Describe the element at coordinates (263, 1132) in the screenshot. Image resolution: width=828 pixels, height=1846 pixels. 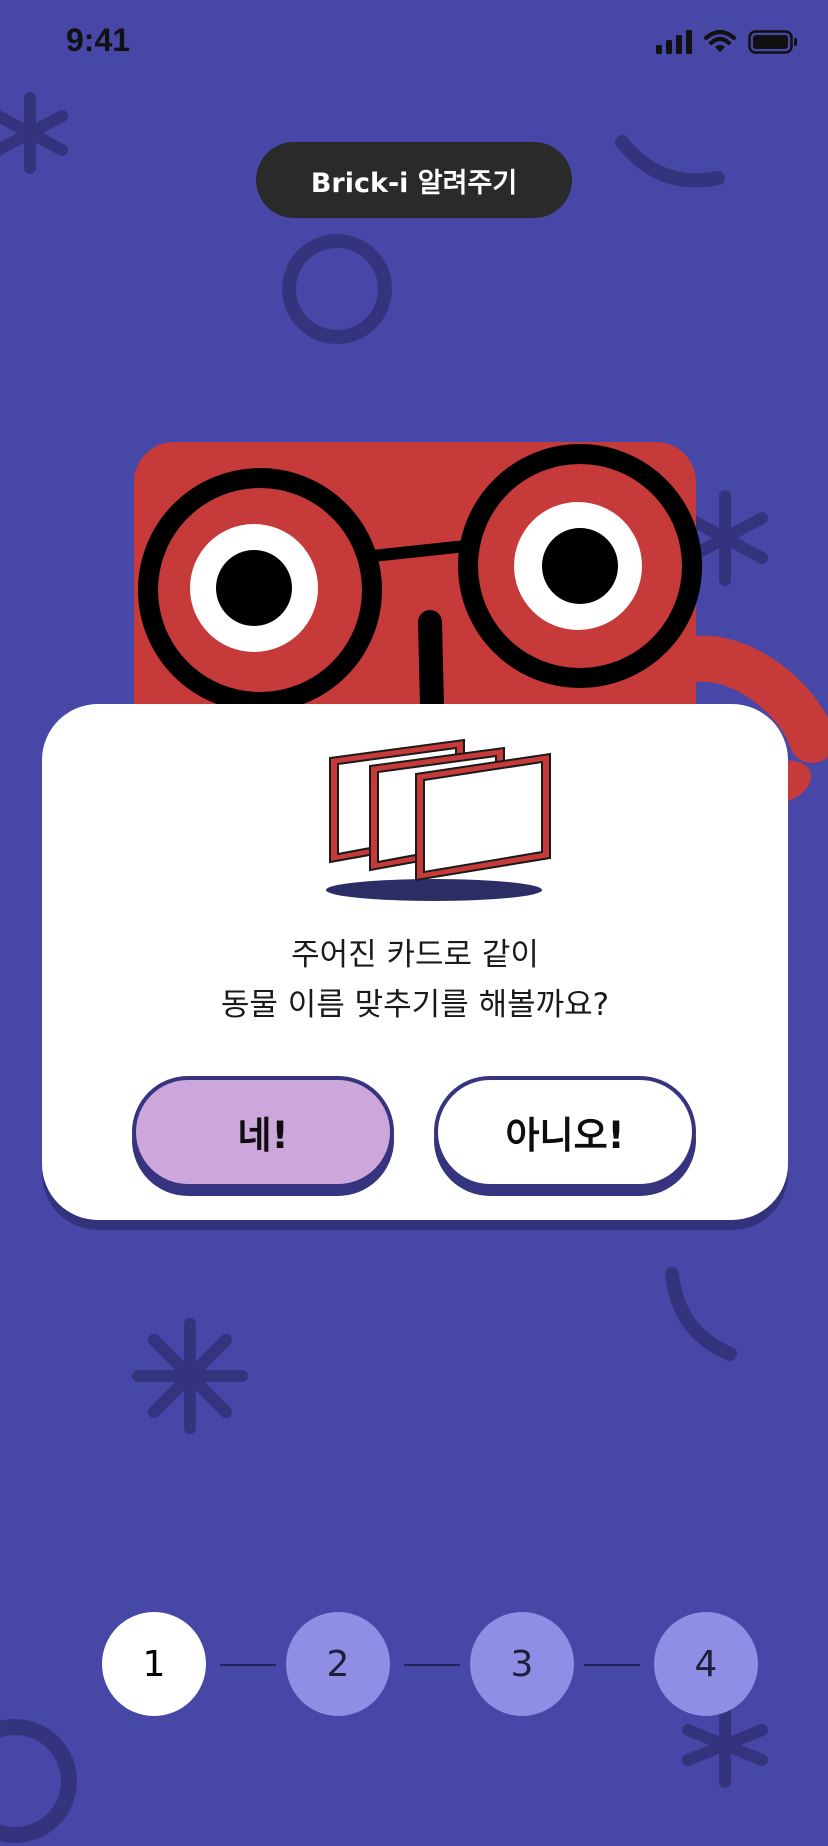
I see `yes-button: 네!` at that location.